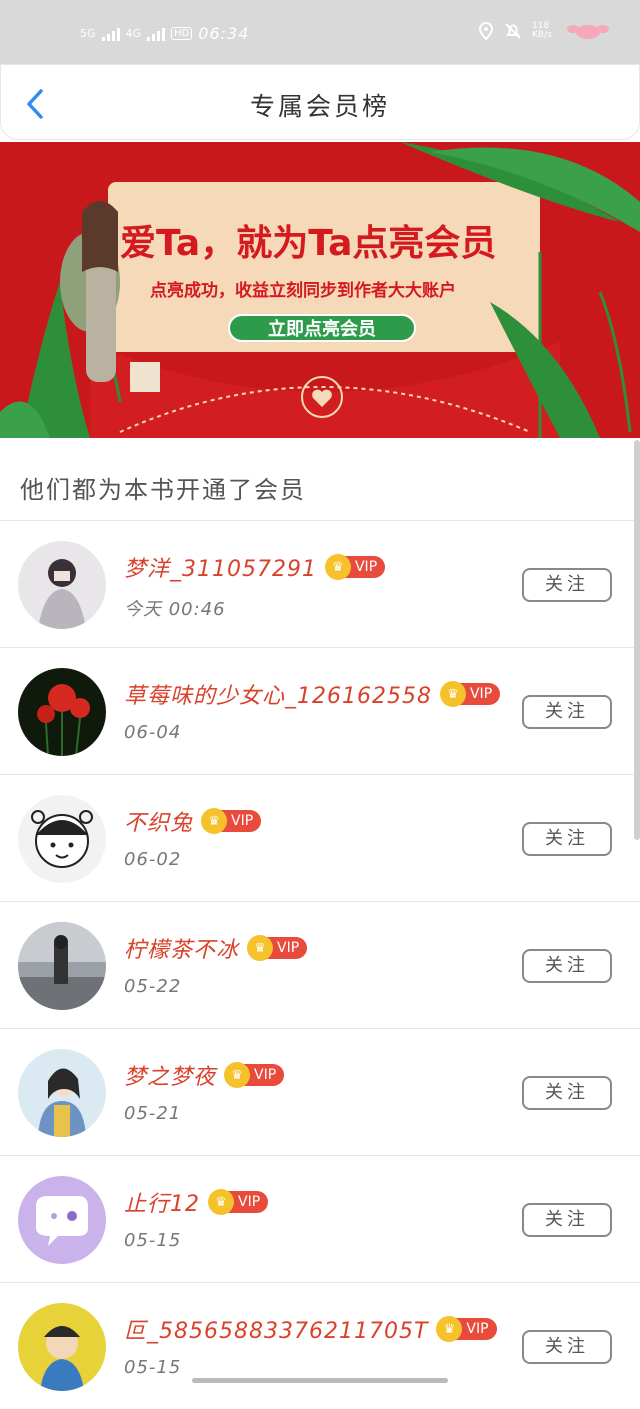 The height and width of the screenshot is (1409, 640). I want to click on list-item: 不织兔 ♛ VIP 06-02 关注, so click(320, 837).